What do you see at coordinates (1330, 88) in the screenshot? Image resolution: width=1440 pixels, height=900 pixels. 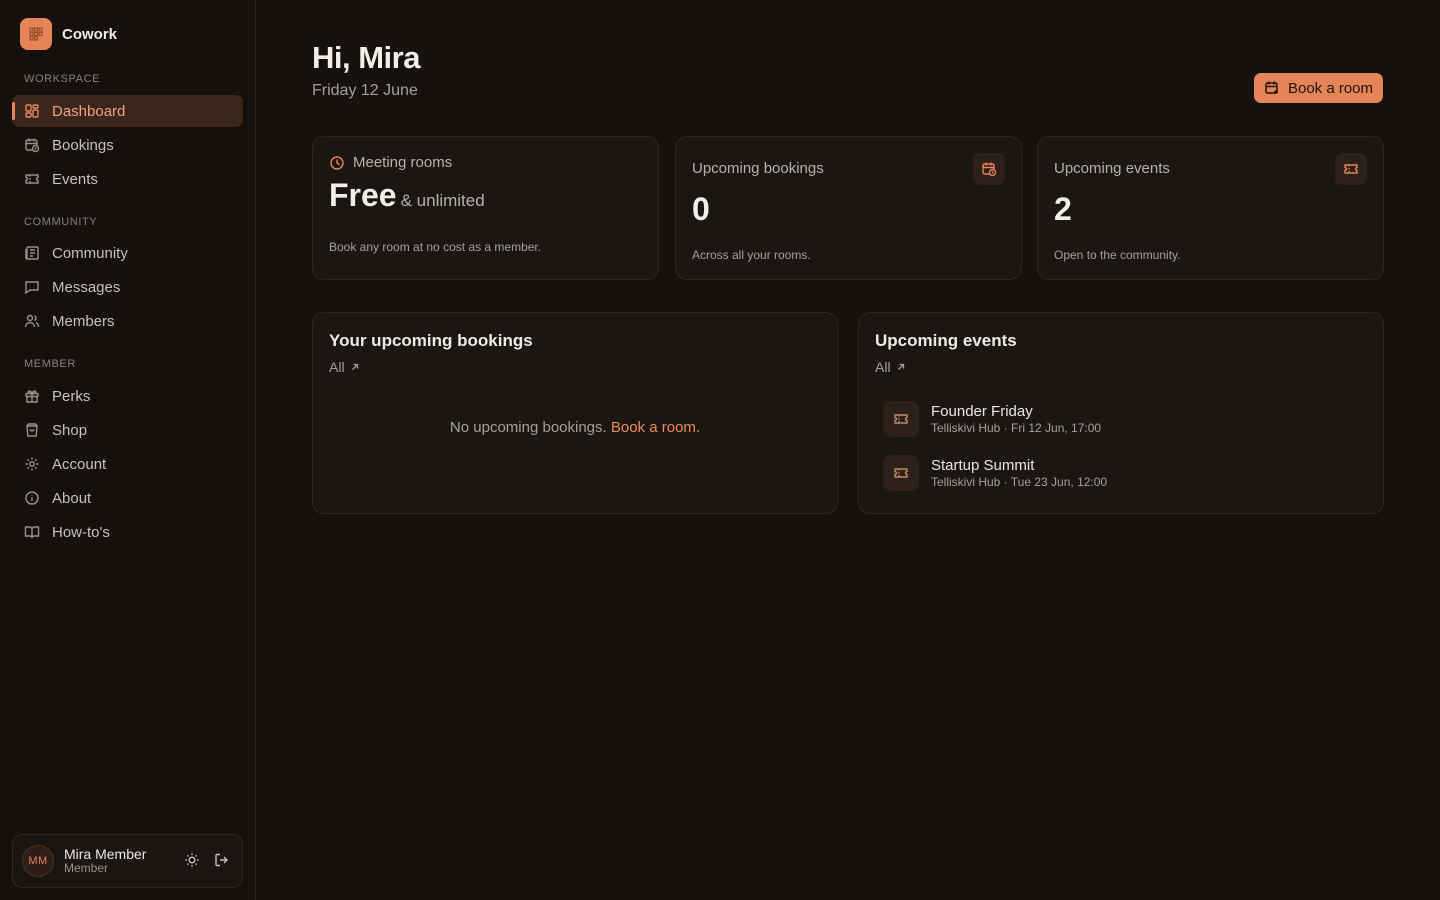 I see `book-room-button-label: Book a room` at bounding box center [1330, 88].